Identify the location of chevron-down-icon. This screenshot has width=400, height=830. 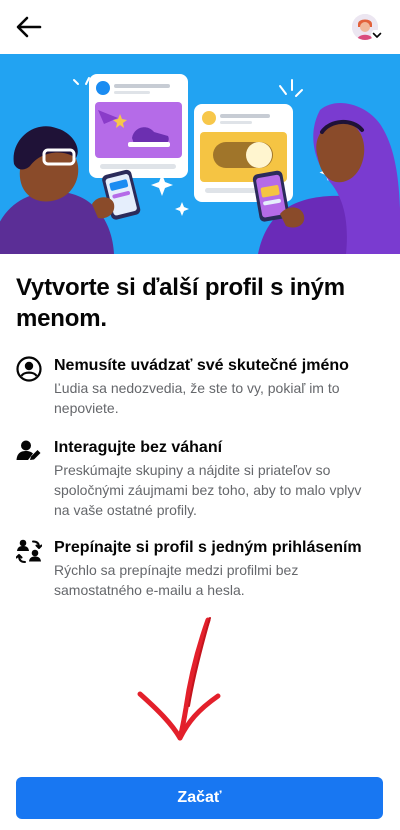
(377, 35).